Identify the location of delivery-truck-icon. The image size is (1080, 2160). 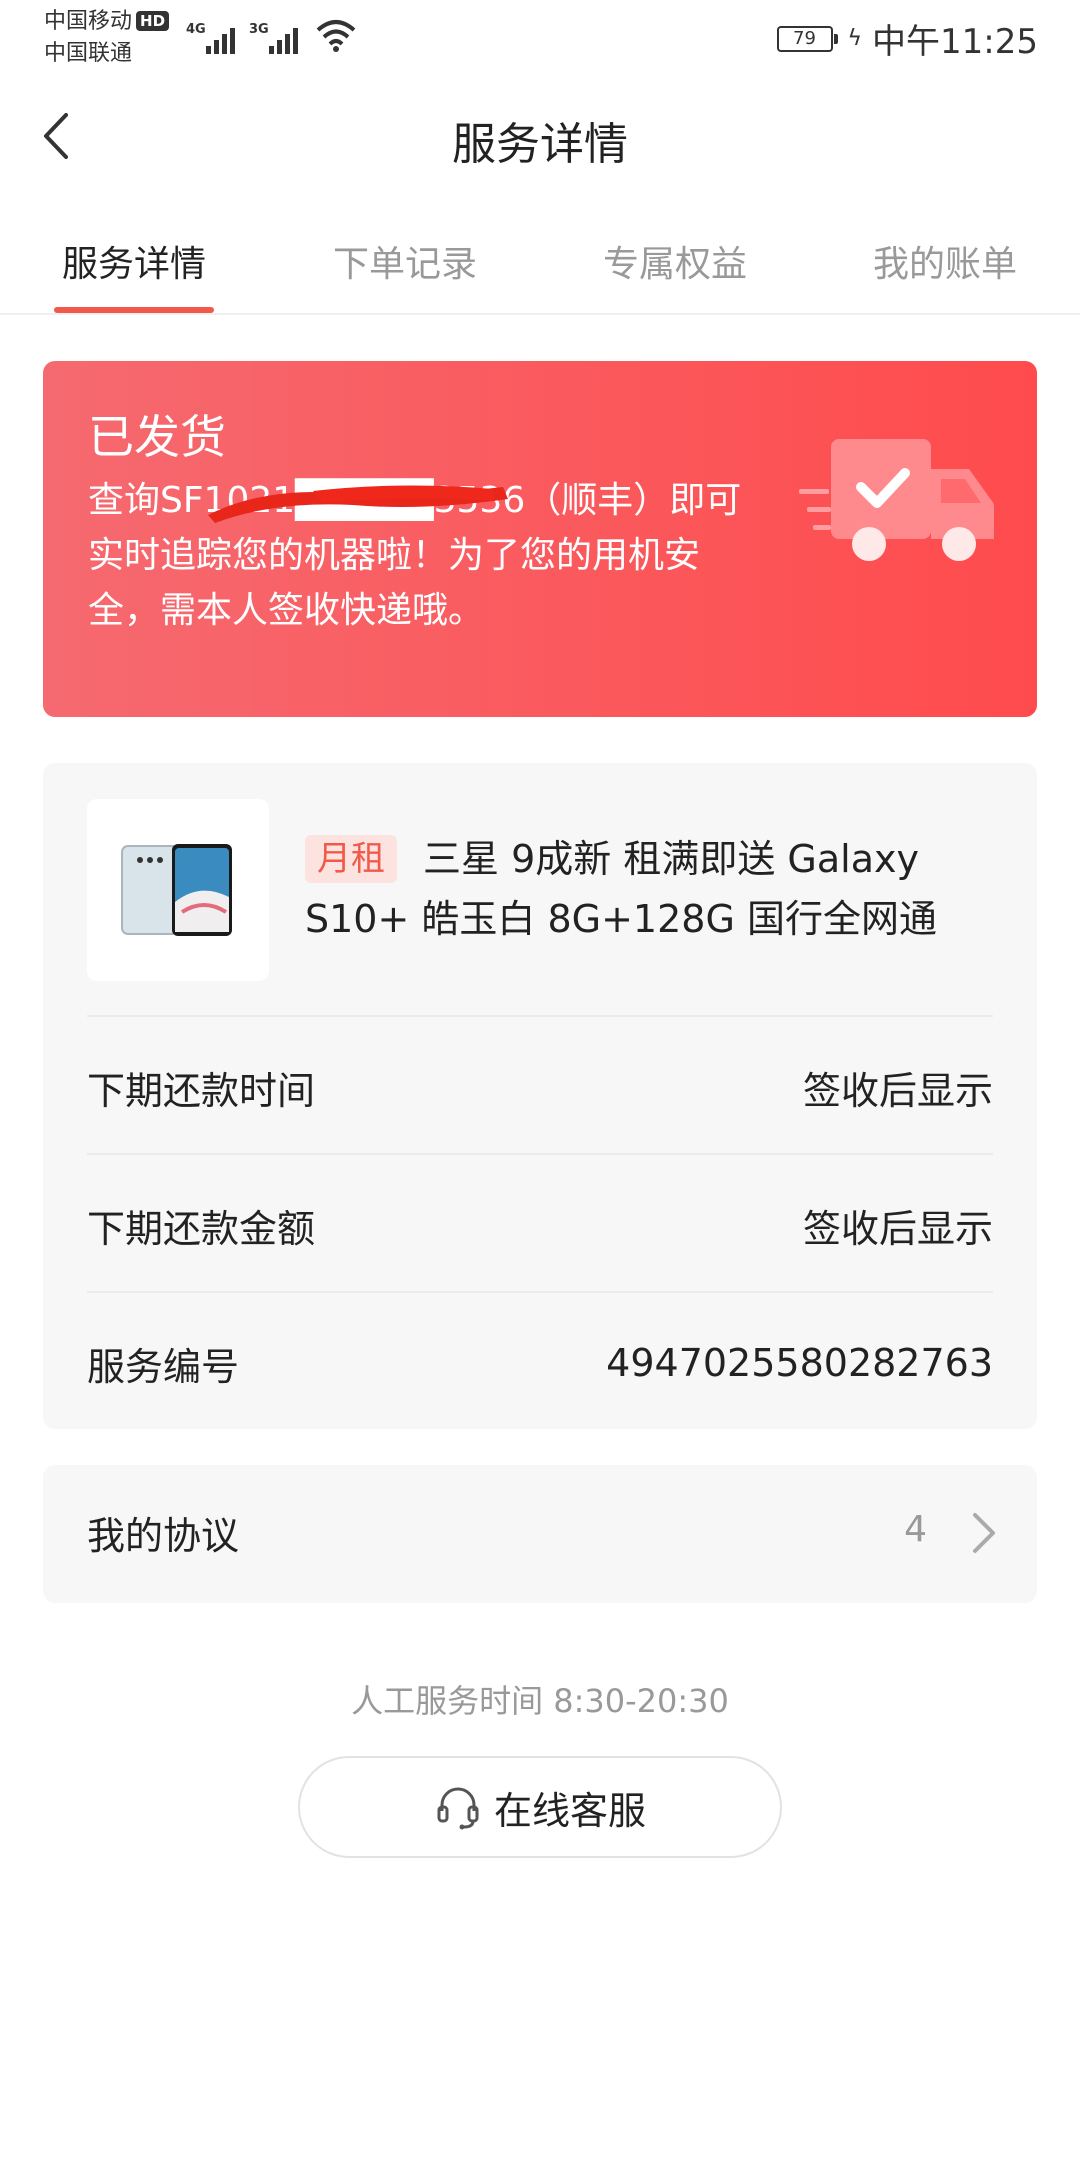
(896, 500).